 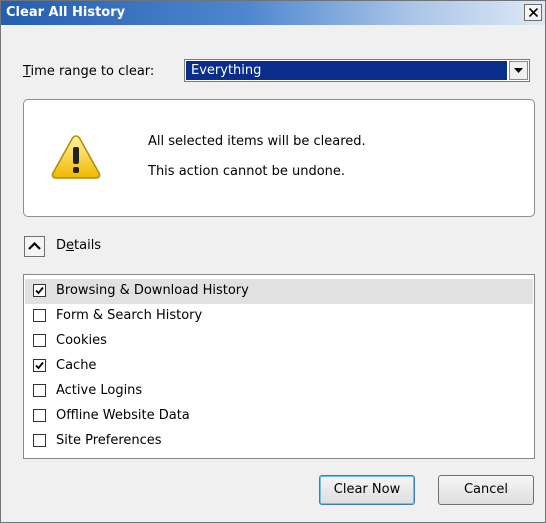 I want to click on item-label: Site Preferences, so click(x=109, y=440).